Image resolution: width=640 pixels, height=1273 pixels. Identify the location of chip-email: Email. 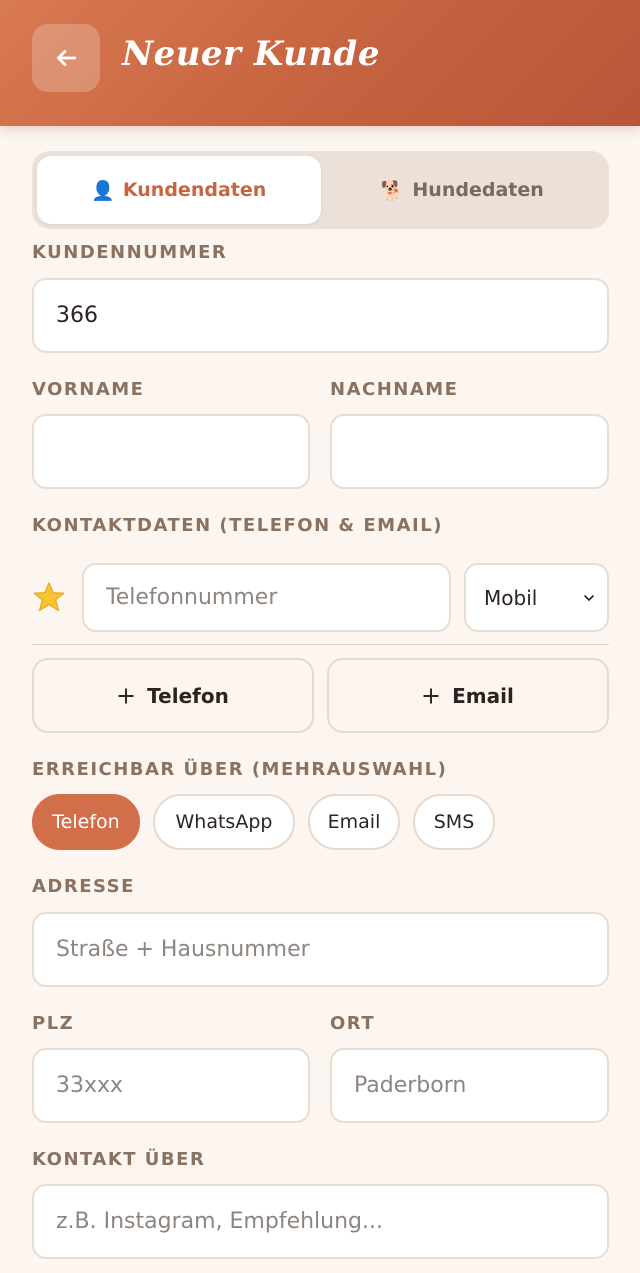
(354, 822).